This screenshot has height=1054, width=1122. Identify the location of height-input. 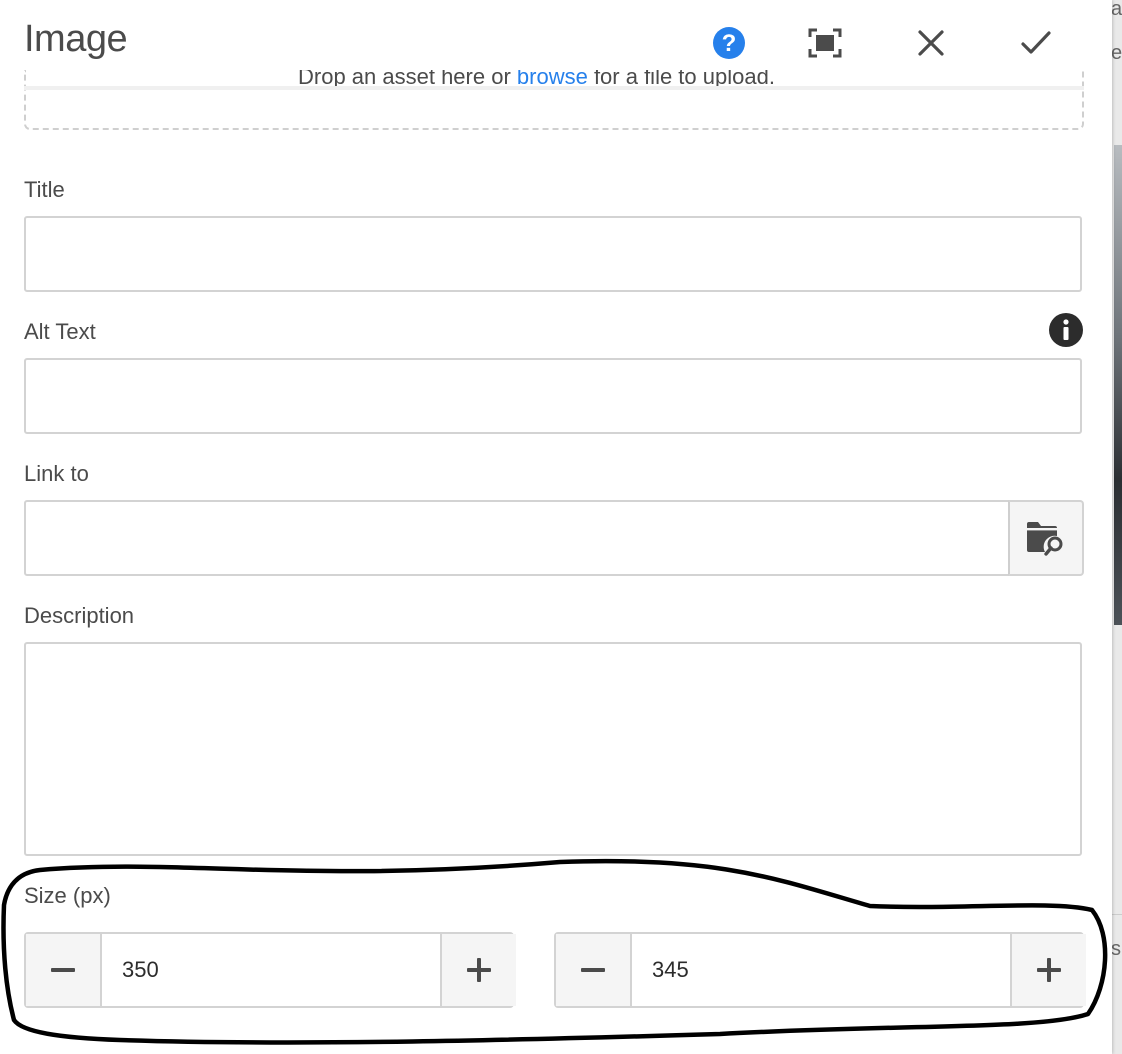
(821, 970).